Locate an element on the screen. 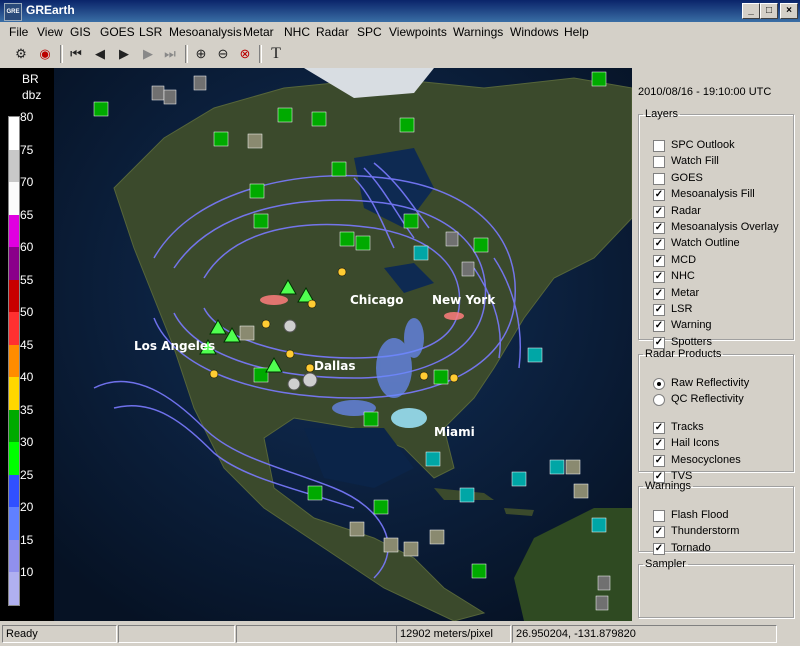 This screenshot has height=646, width=800. legend-tick-label: 75 is located at coordinates (27, 149).